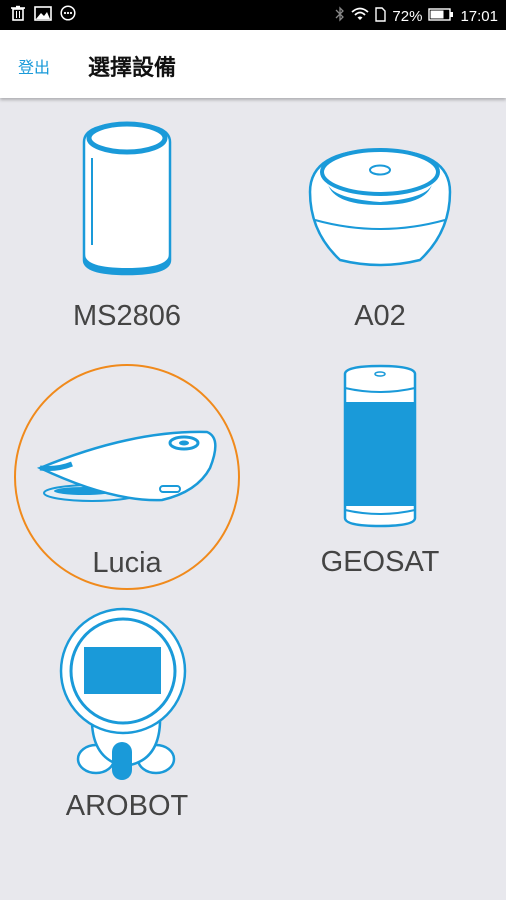 This screenshot has width=506, height=900. I want to click on device-lucia: Lucia, so click(127, 480).